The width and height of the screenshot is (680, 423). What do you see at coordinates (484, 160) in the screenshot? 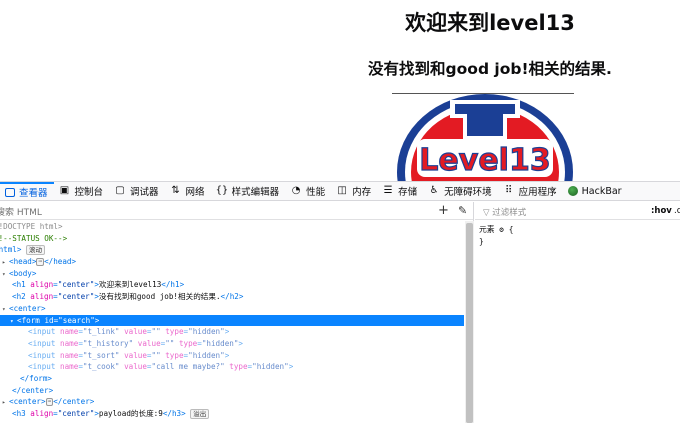
I see `logo-text: Level13` at bounding box center [484, 160].